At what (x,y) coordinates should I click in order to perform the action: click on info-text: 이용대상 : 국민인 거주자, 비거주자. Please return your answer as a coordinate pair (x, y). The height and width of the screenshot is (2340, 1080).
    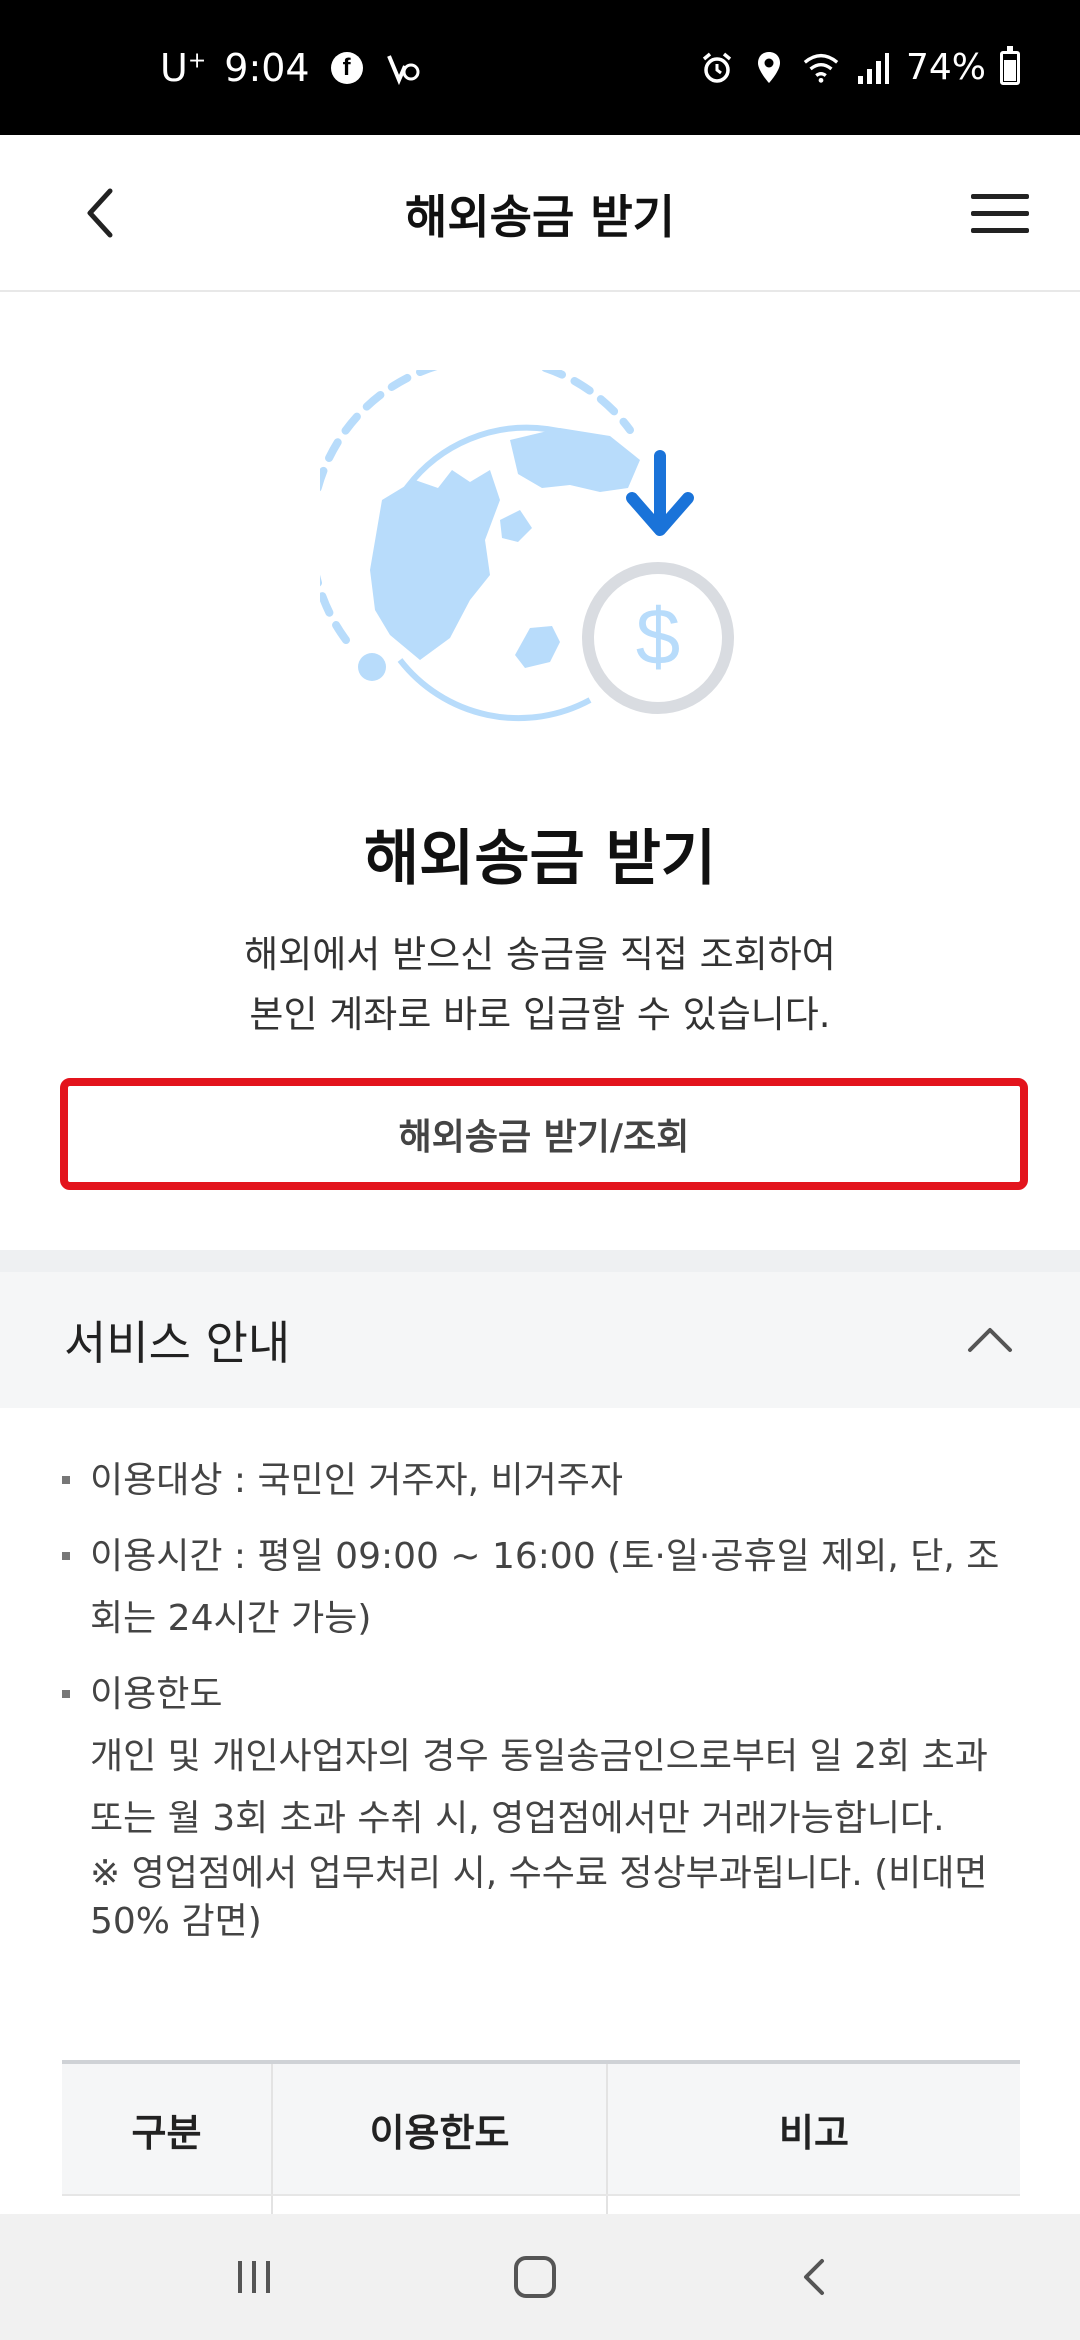
    Looking at the image, I should click on (357, 1480).